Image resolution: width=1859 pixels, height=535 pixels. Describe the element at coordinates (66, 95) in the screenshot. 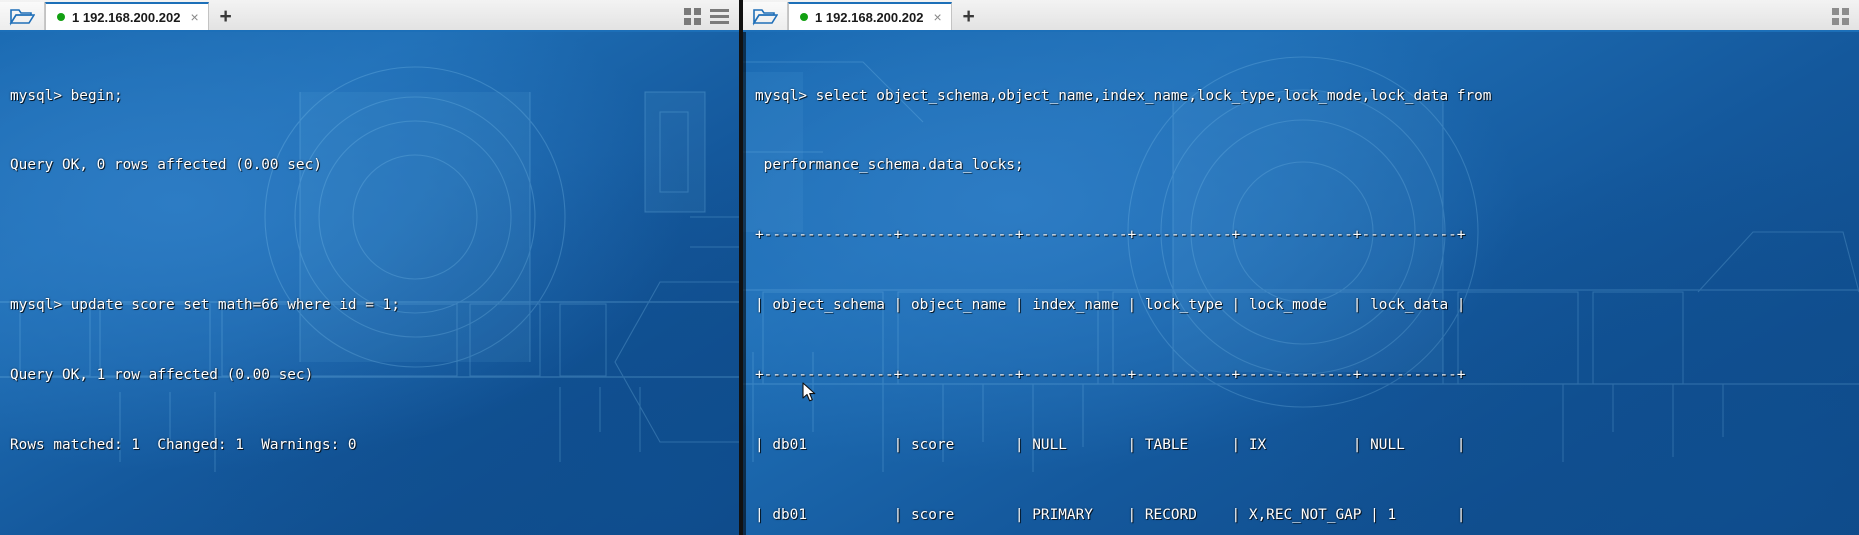

I see `terminal-line: mysql> begin;` at that location.